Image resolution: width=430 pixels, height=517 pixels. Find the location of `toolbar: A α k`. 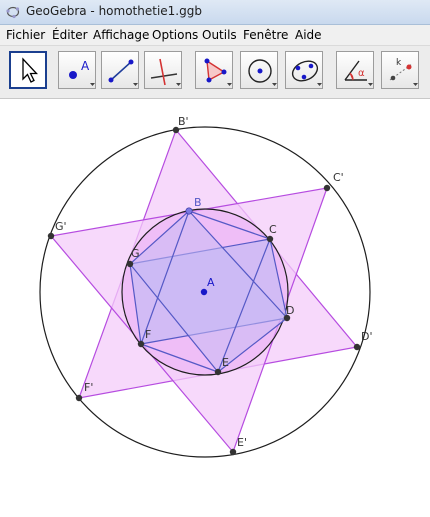

toolbar: A α k is located at coordinates (215, 72).